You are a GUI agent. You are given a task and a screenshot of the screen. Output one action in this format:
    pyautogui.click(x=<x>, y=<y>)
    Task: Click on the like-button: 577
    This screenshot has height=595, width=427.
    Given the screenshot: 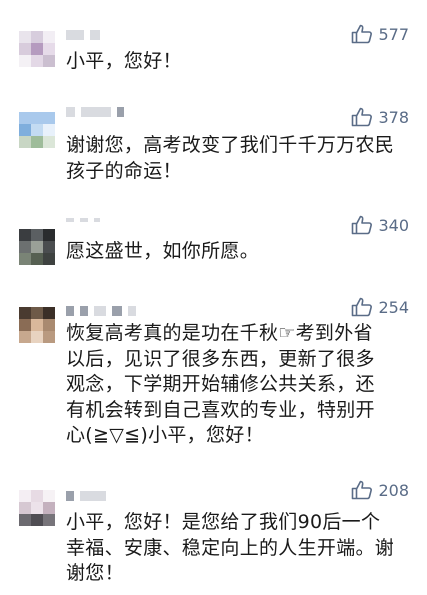 What is the action you would take?
    pyautogui.click(x=380, y=34)
    